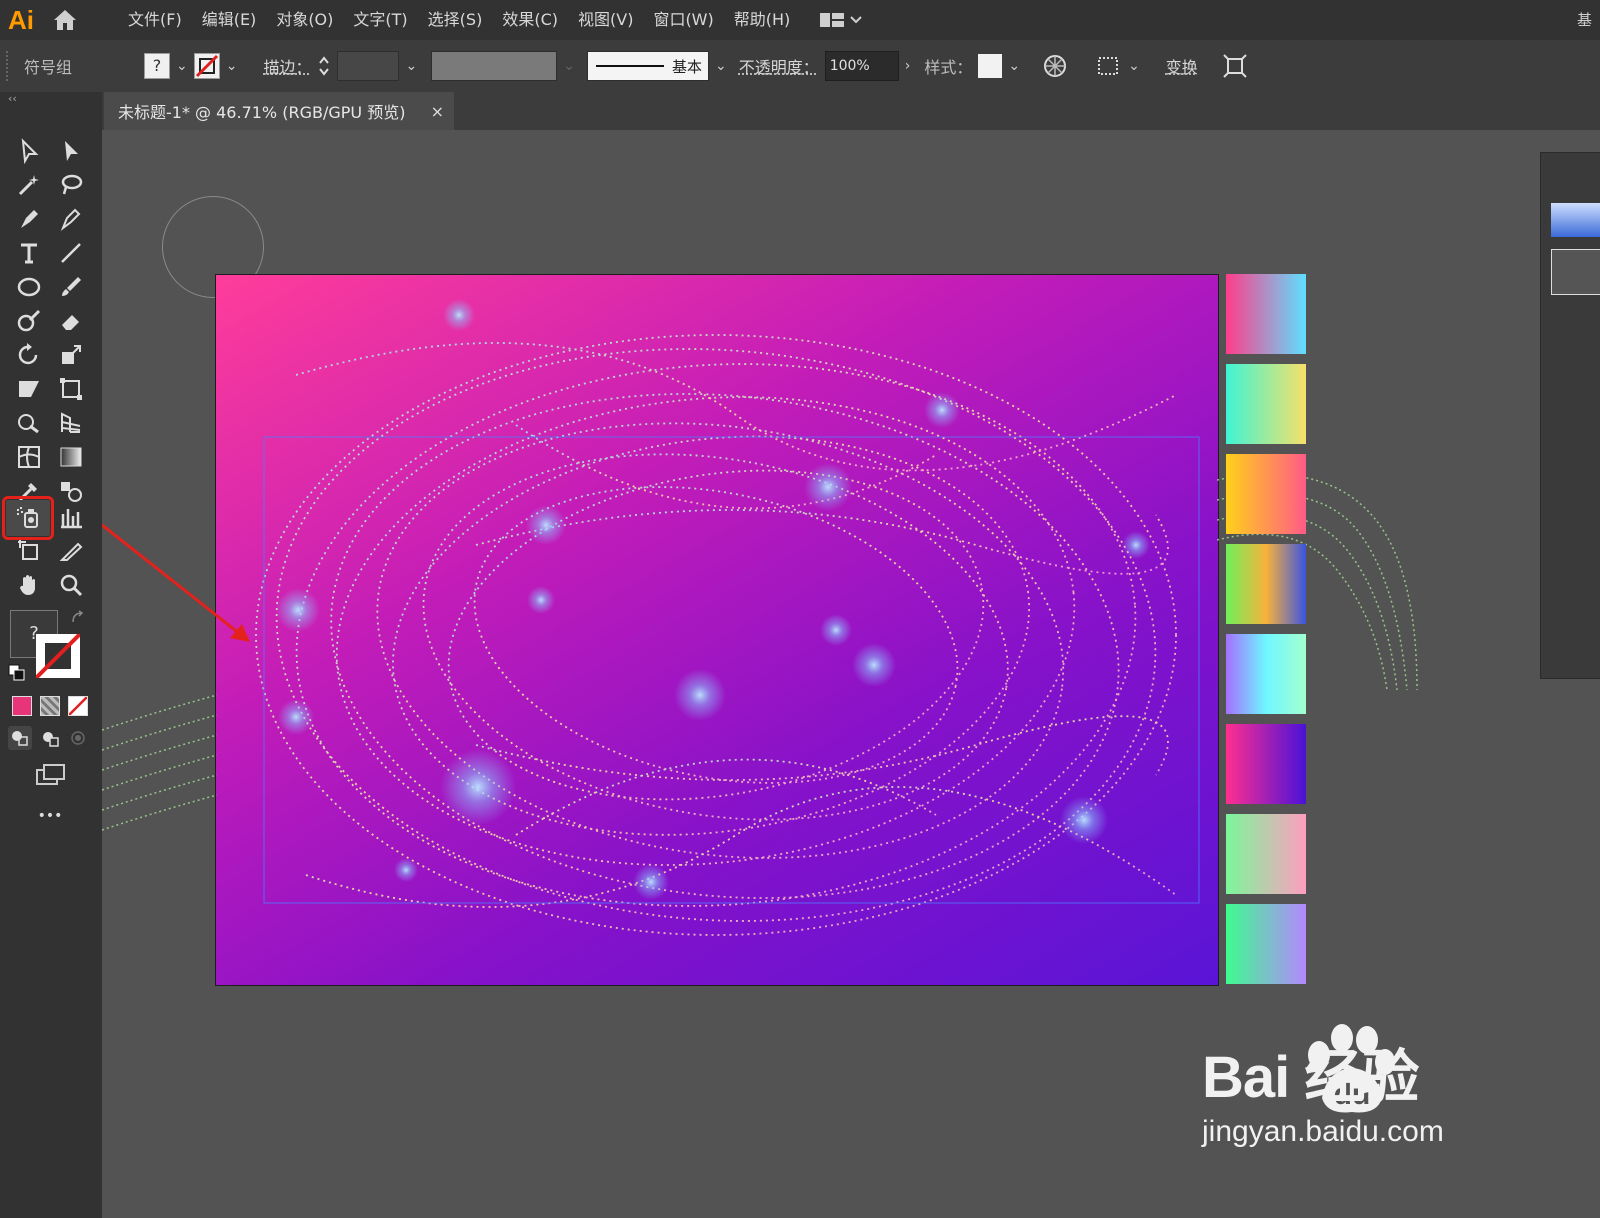  What do you see at coordinates (683, 20) in the screenshot?
I see `menu-window: 窗口(W)` at bounding box center [683, 20].